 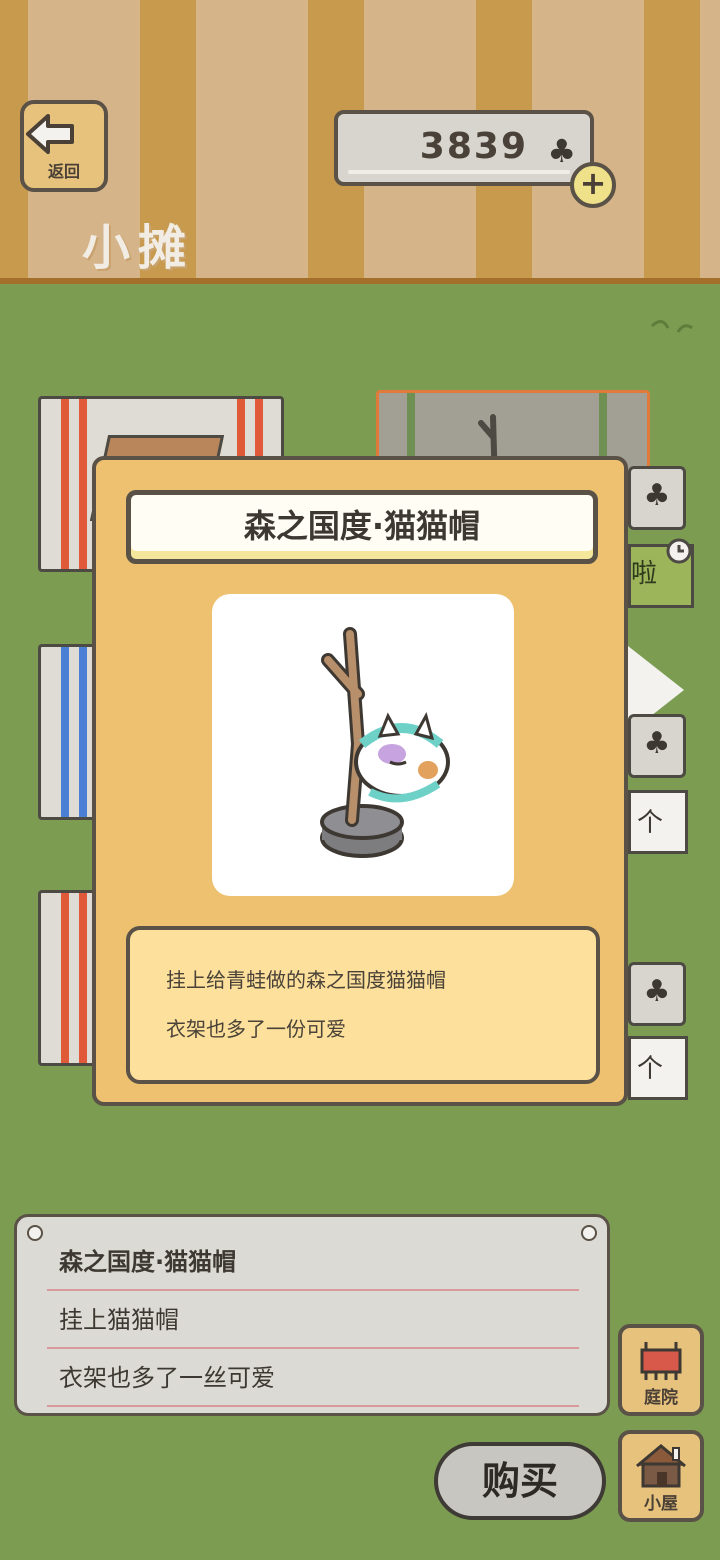 What do you see at coordinates (561, 151) in the screenshot?
I see `clover-icon: ♣` at bounding box center [561, 151].